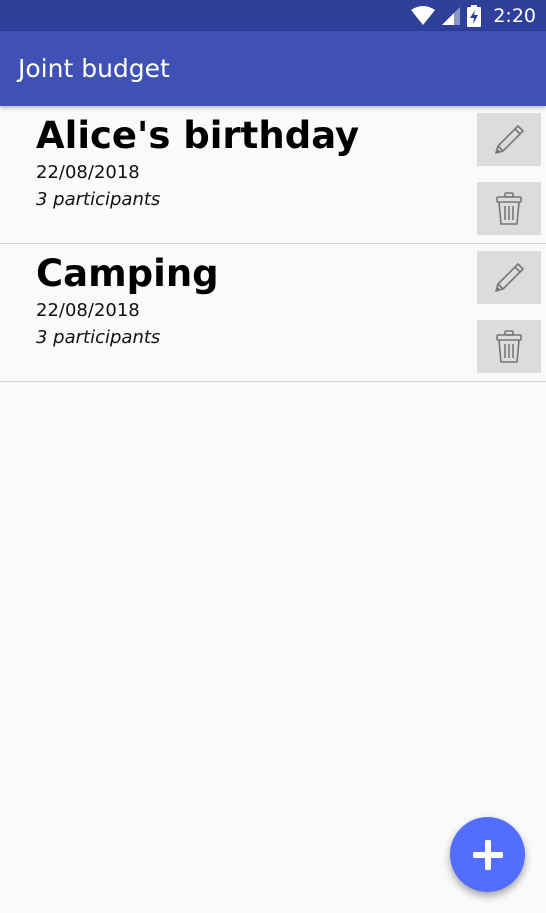 The image size is (546, 913). Describe the element at coordinates (514, 15) in the screenshot. I see `status-time: 2:20` at that location.